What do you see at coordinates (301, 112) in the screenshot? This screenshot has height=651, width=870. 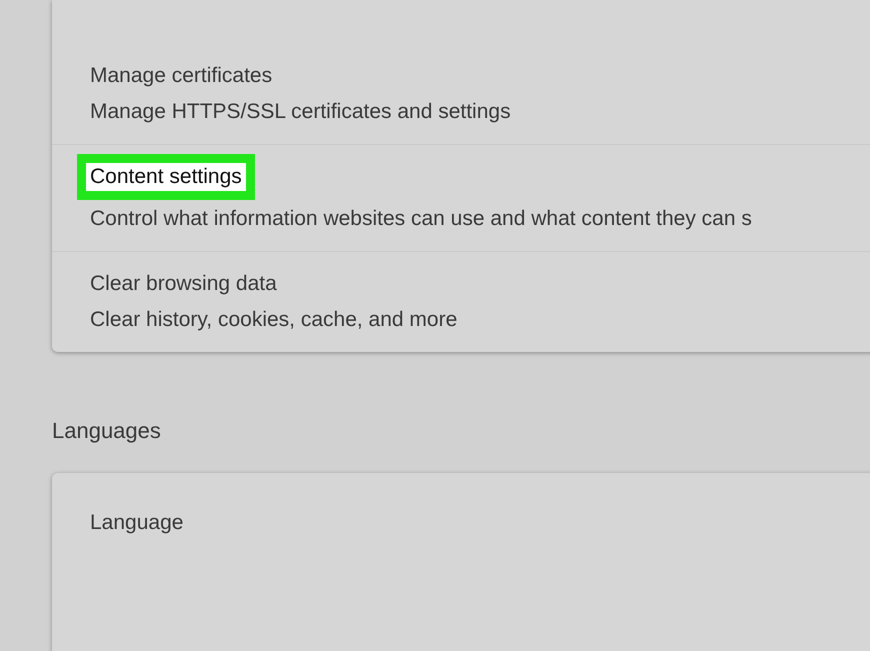 I see `setting-description: Manage HTTPS/SSL certificates and settings` at bounding box center [301, 112].